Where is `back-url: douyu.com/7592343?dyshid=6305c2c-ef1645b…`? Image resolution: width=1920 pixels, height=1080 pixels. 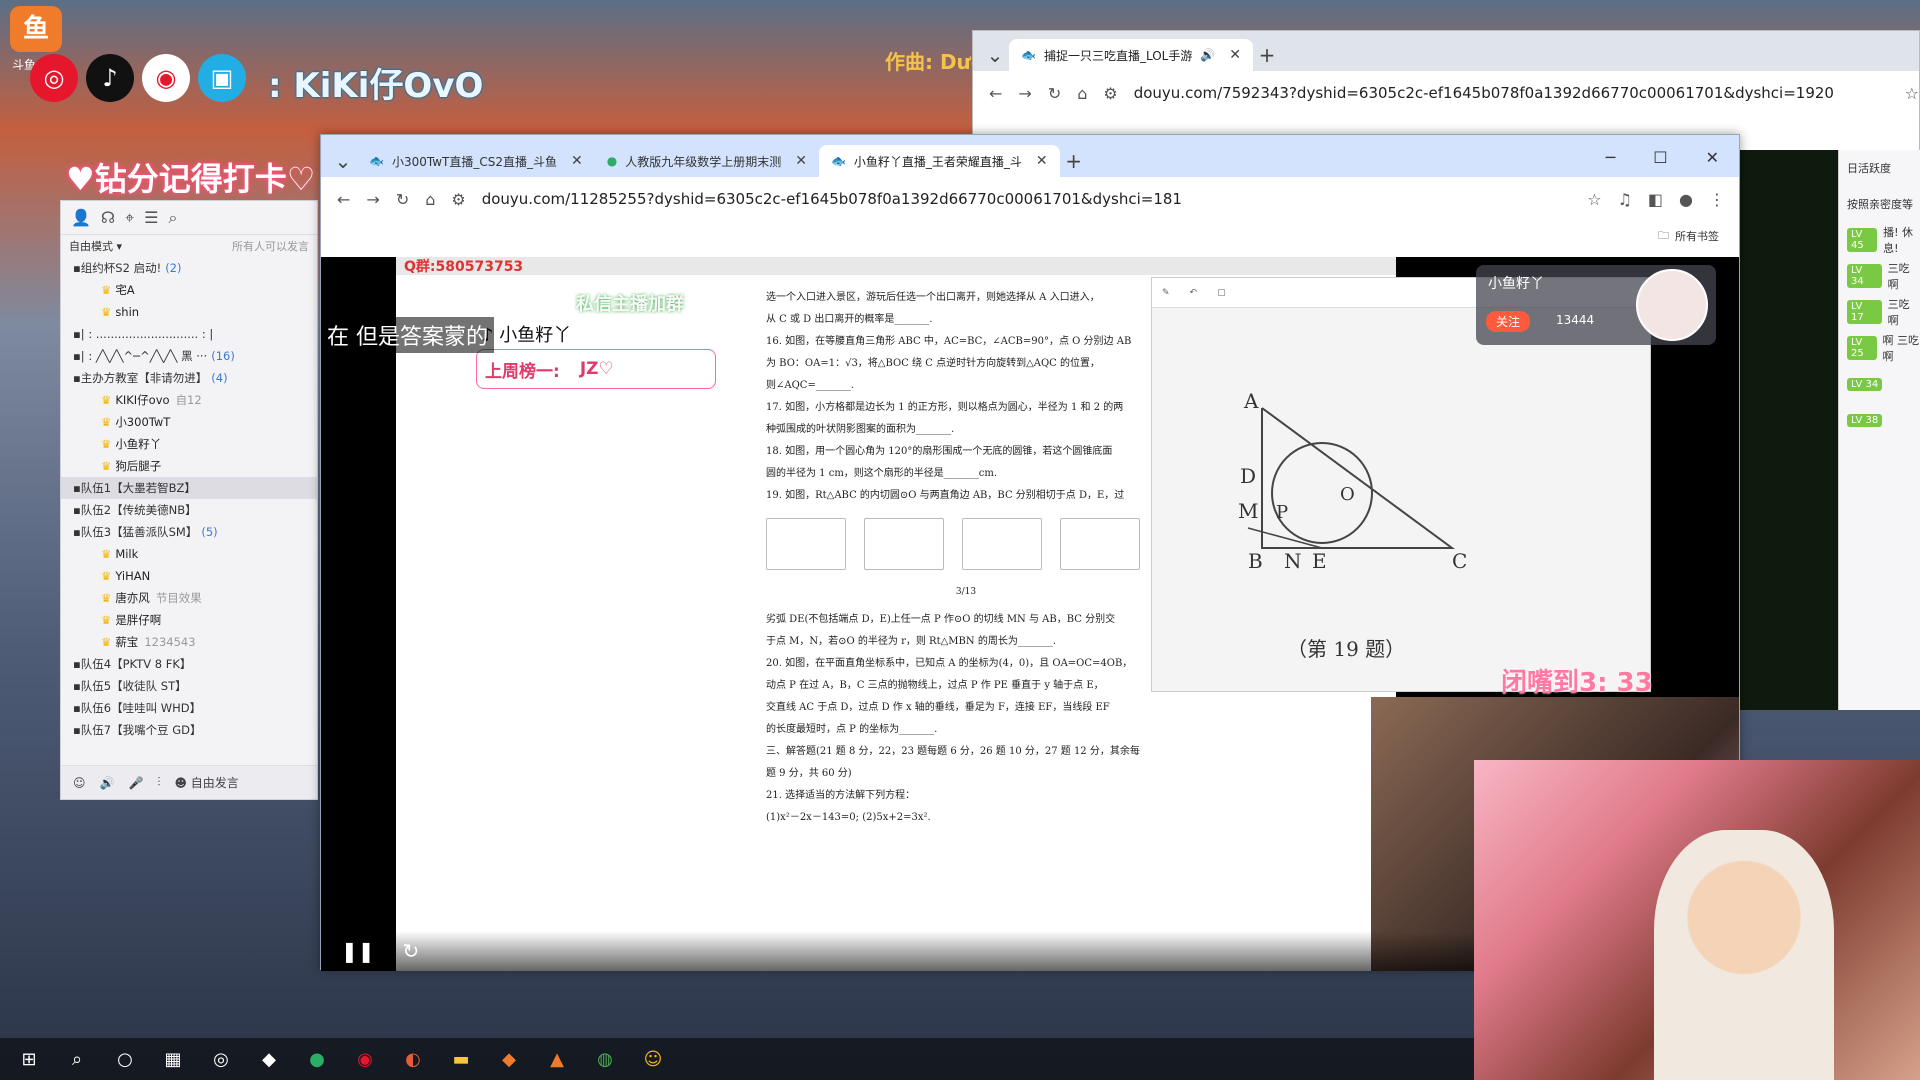 back-url: douyu.com/7592343?dyshid=6305c2c-ef1645b… is located at coordinates (1511, 93).